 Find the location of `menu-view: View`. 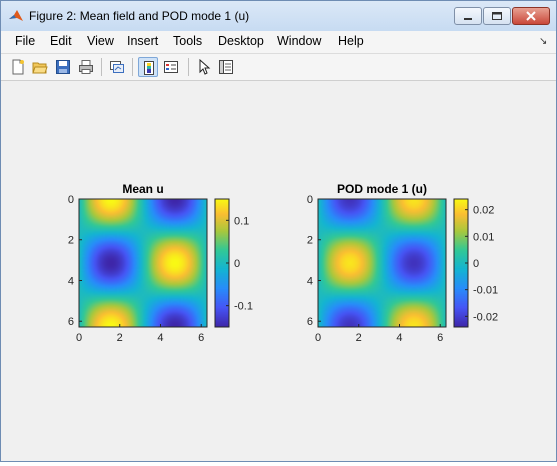

menu-view: View is located at coordinates (100, 41).